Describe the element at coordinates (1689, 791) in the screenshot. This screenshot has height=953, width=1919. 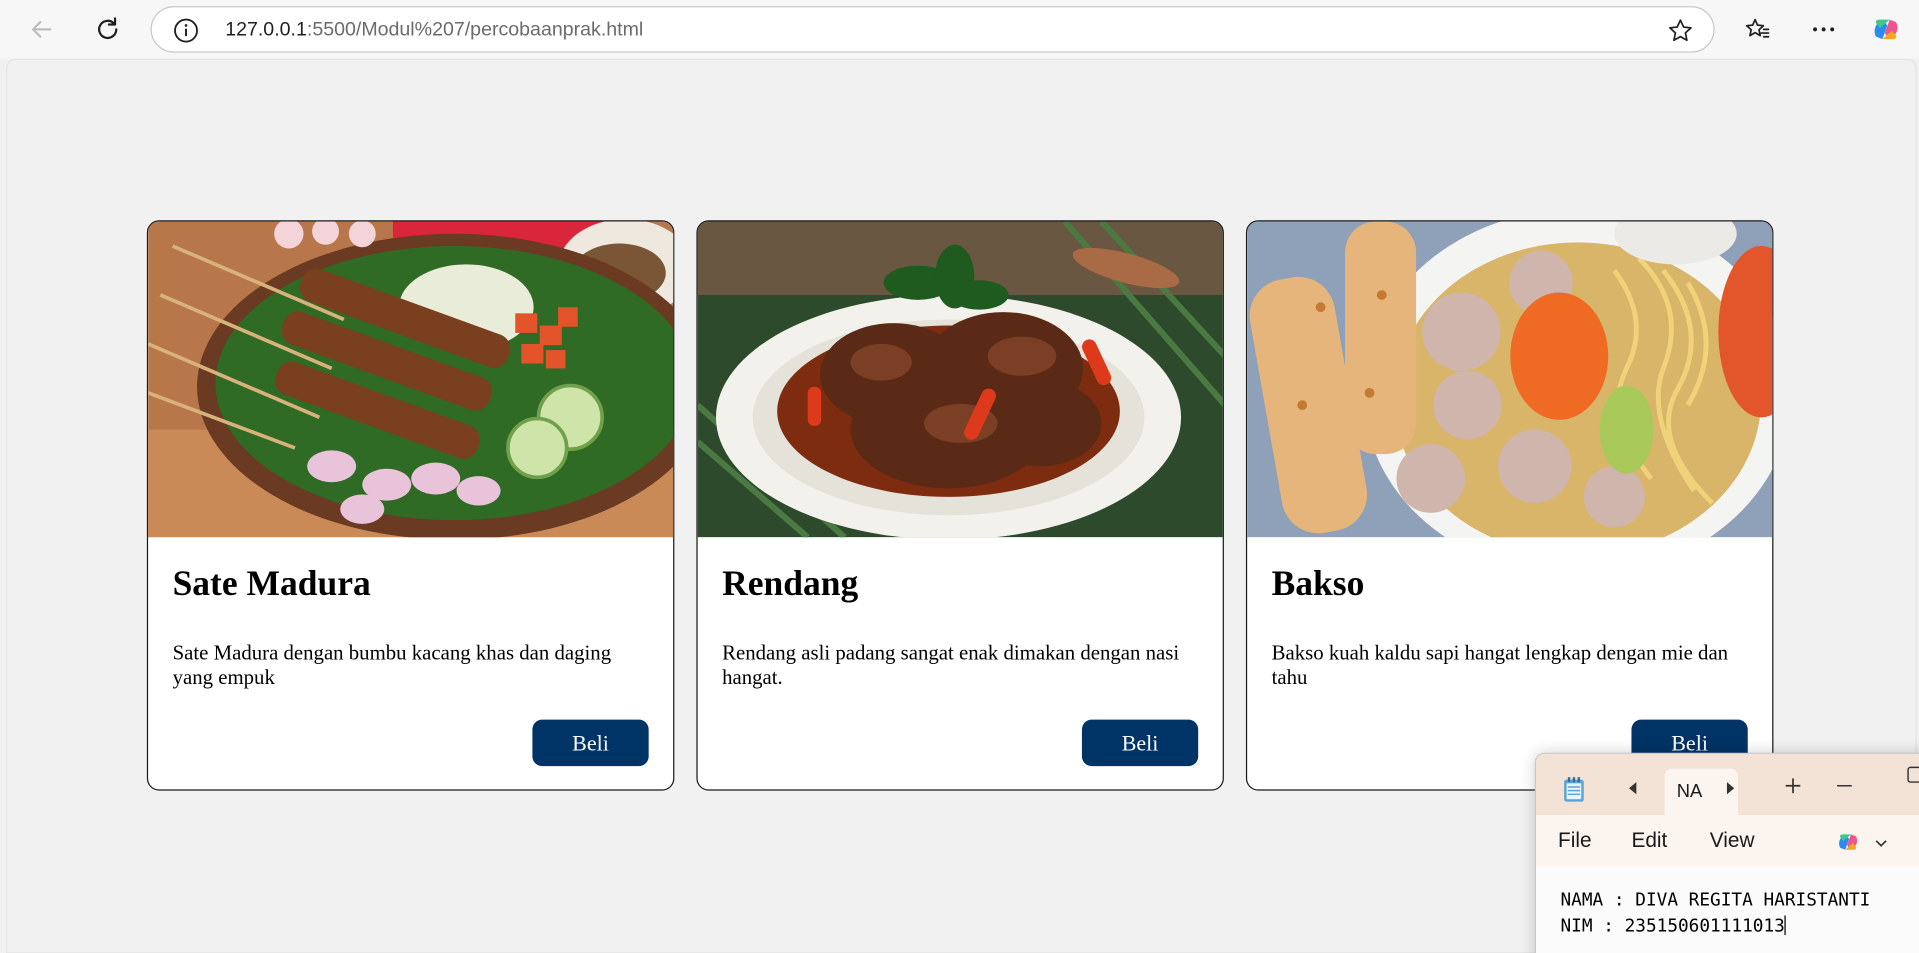
I see `notepad-tab-label: NA` at that location.